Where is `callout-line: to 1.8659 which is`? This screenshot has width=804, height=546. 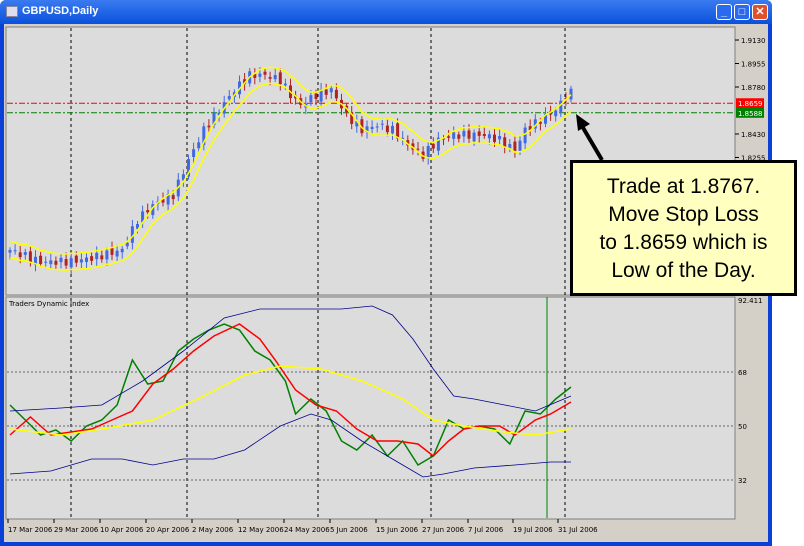
callout-line: to 1.8659 which is is located at coordinates (683, 242).